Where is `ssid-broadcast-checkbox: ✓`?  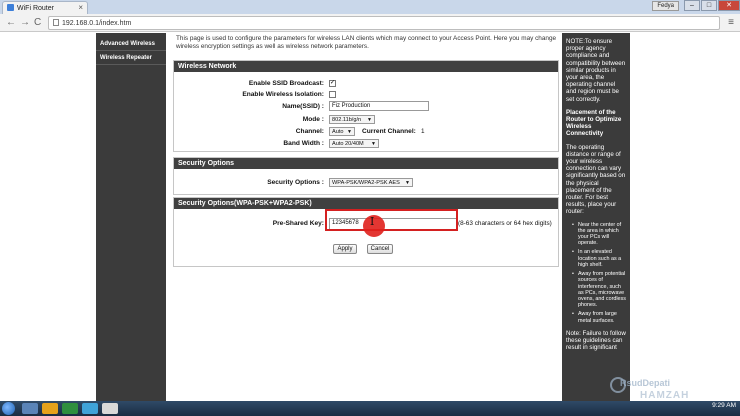
ssid-broadcast-checkbox: ✓ is located at coordinates (332, 83).